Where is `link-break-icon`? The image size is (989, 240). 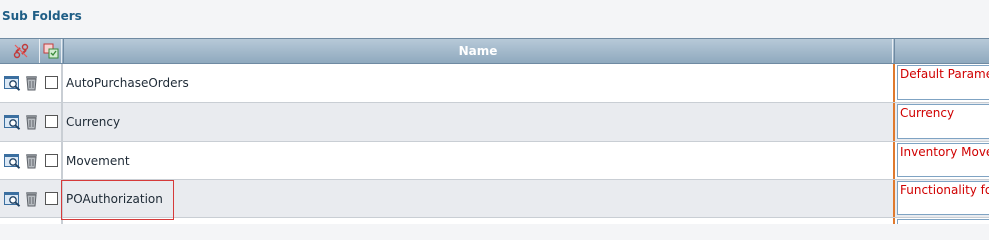 link-break-icon is located at coordinates (21, 51).